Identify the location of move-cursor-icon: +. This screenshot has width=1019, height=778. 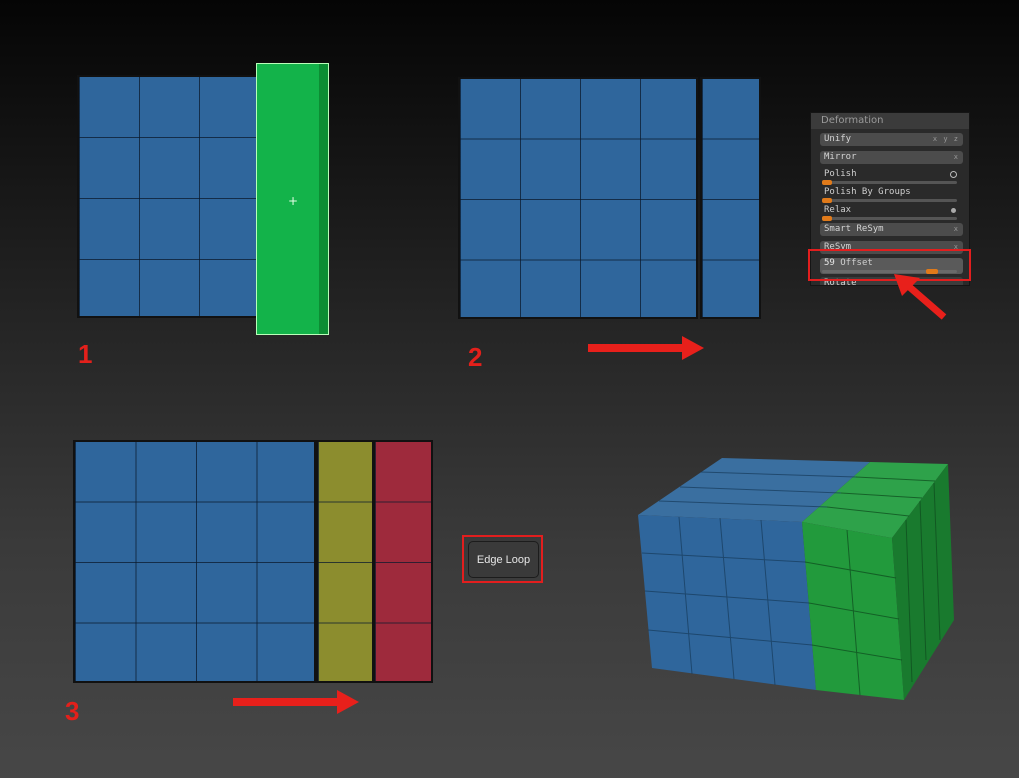
(293, 201).